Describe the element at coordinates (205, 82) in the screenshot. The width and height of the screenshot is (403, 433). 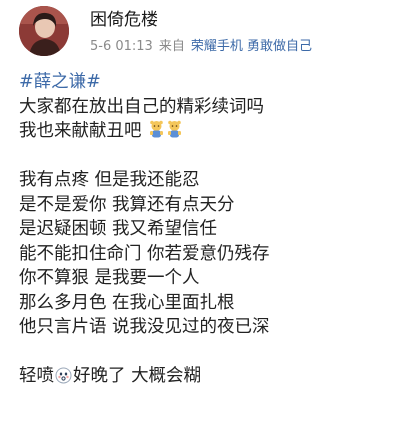
I see `topic-hashtag-link: #薛之谦#` at that location.